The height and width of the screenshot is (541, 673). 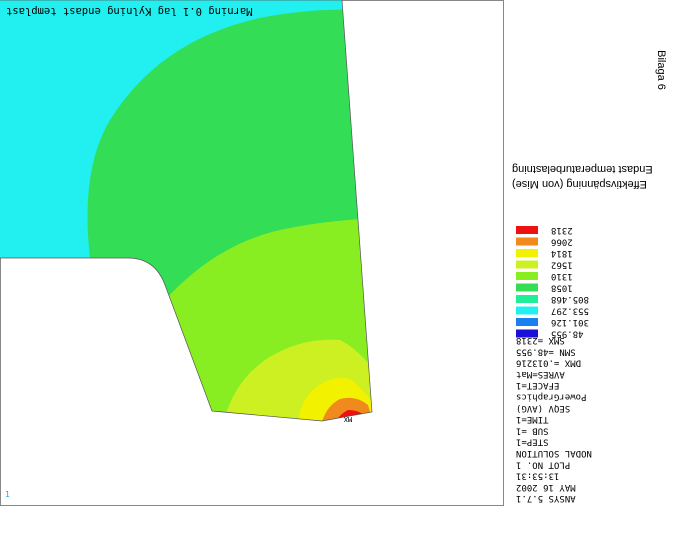 I want to click on corner-label: 1, so click(x=7, y=494).